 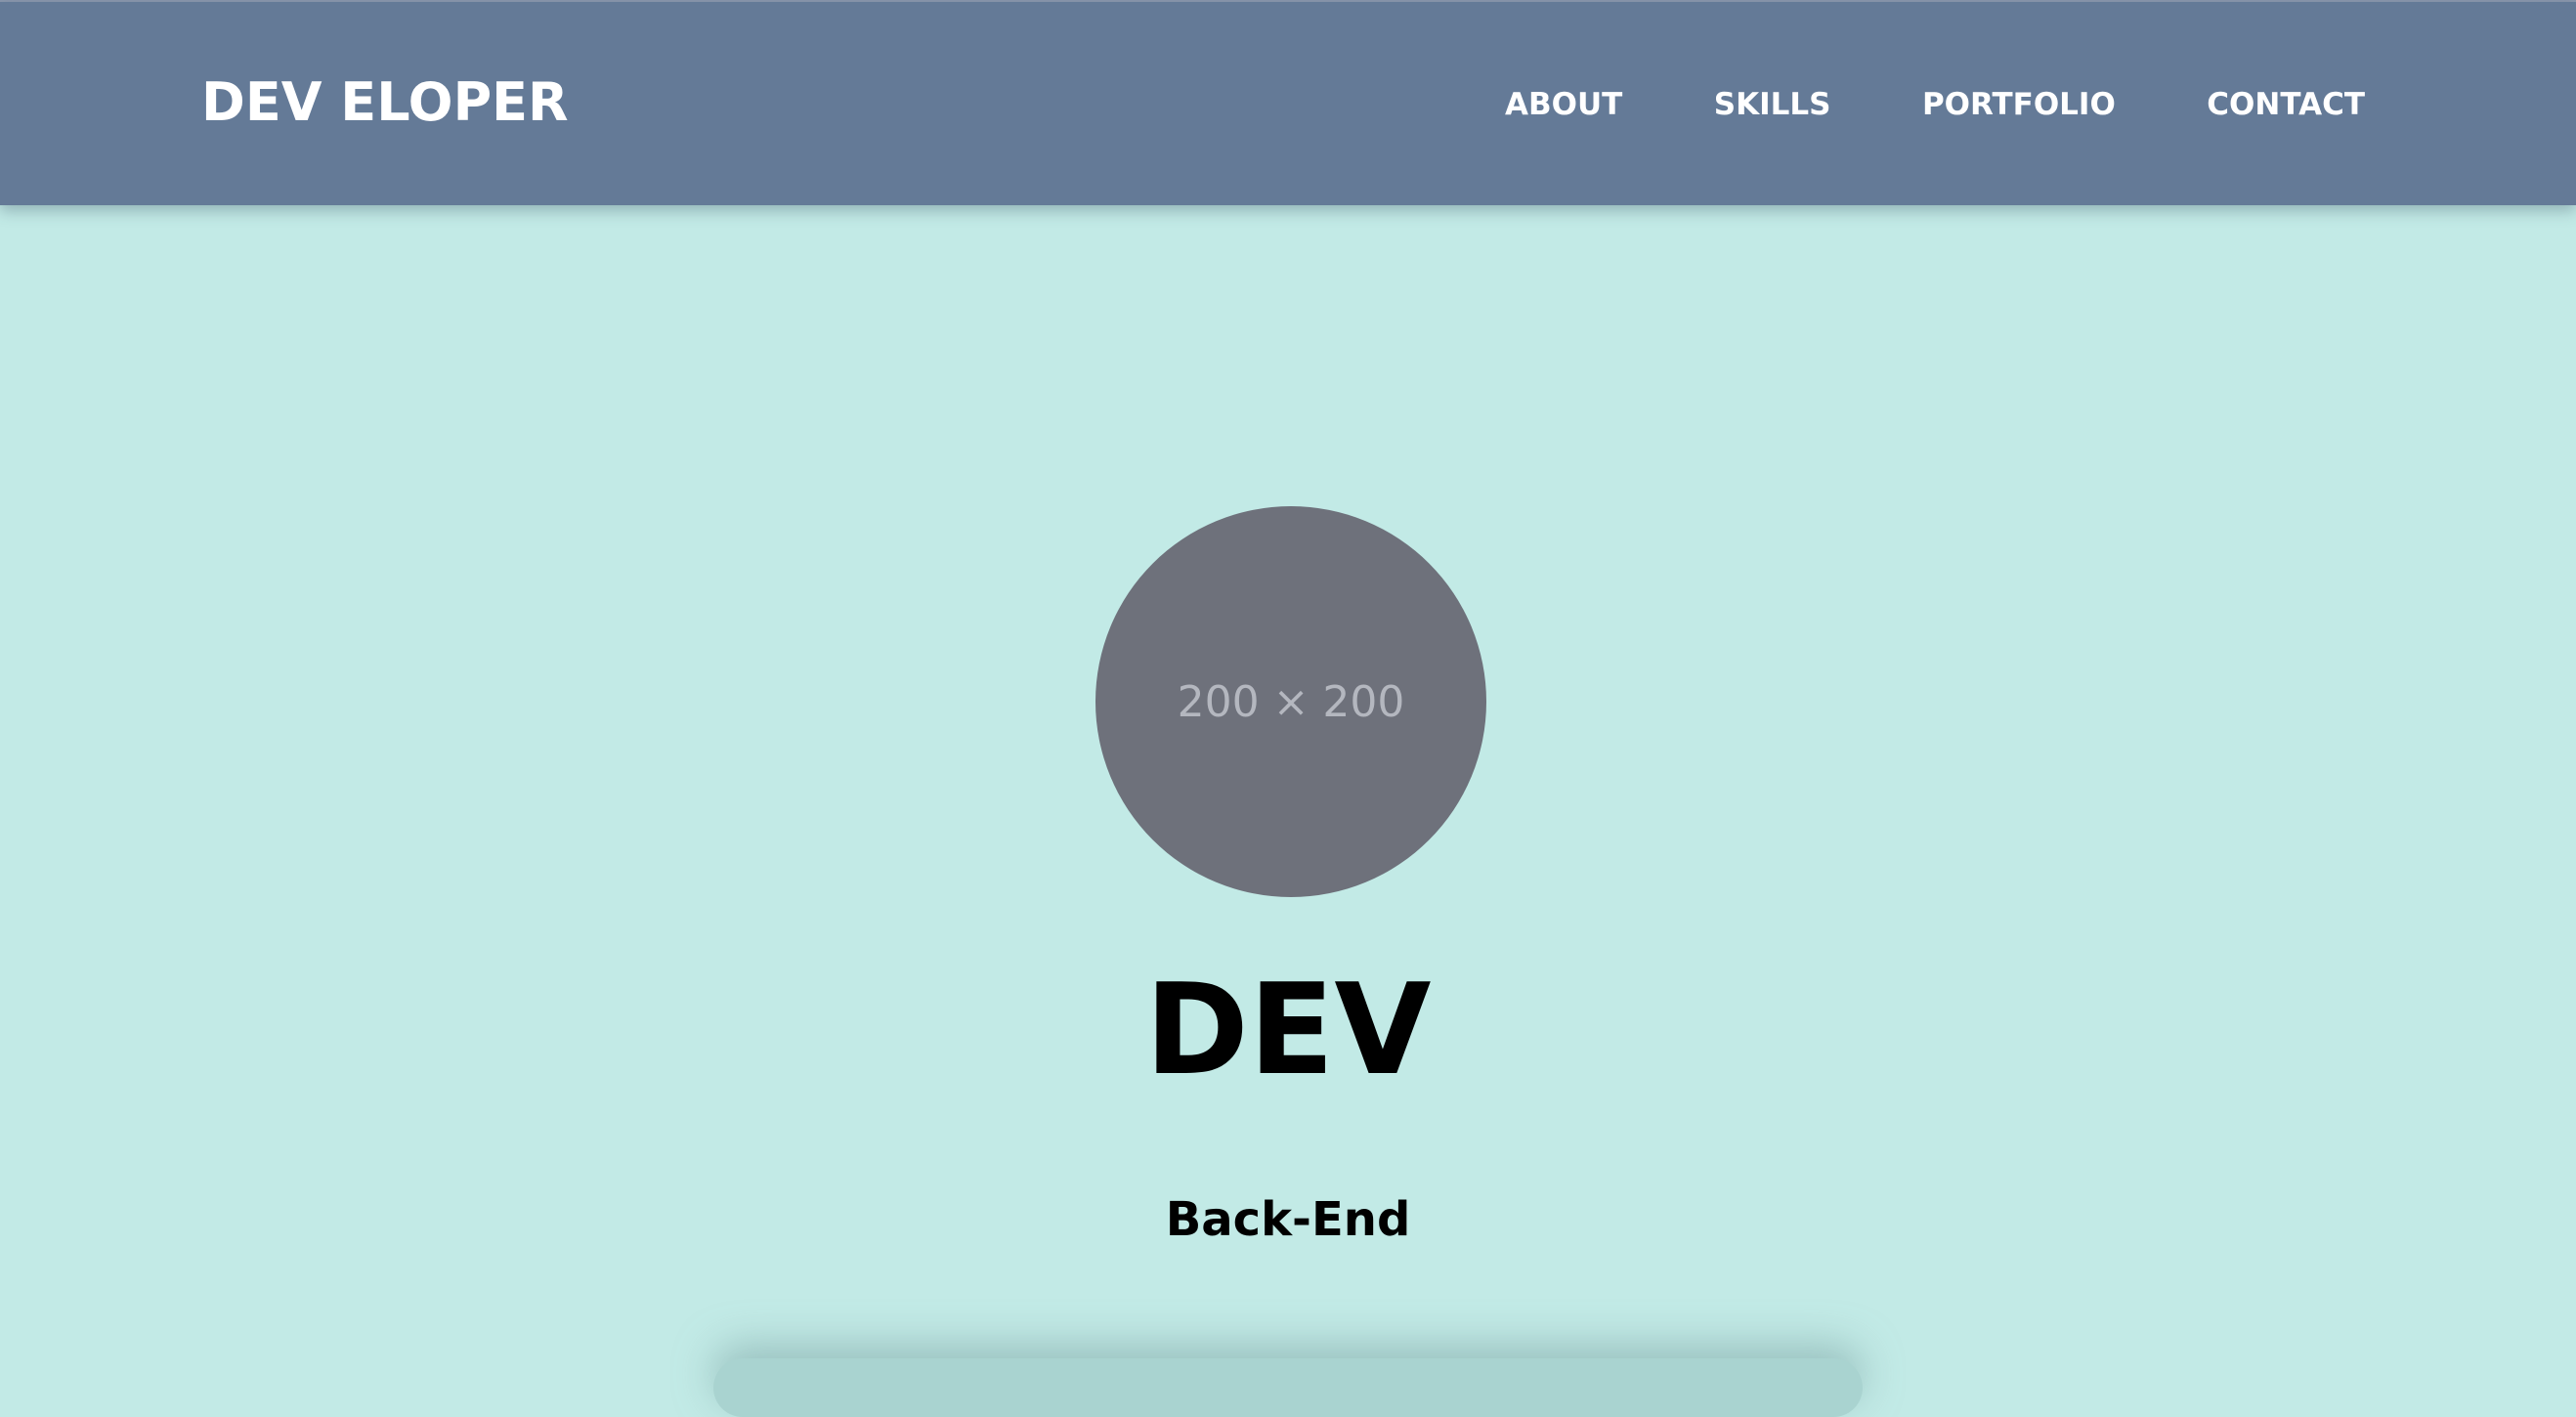 What do you see at coordinates (385, 102) in the screenshot?
I see `brand-logo: DEV ELOPER` at bounding box center [385, 102].